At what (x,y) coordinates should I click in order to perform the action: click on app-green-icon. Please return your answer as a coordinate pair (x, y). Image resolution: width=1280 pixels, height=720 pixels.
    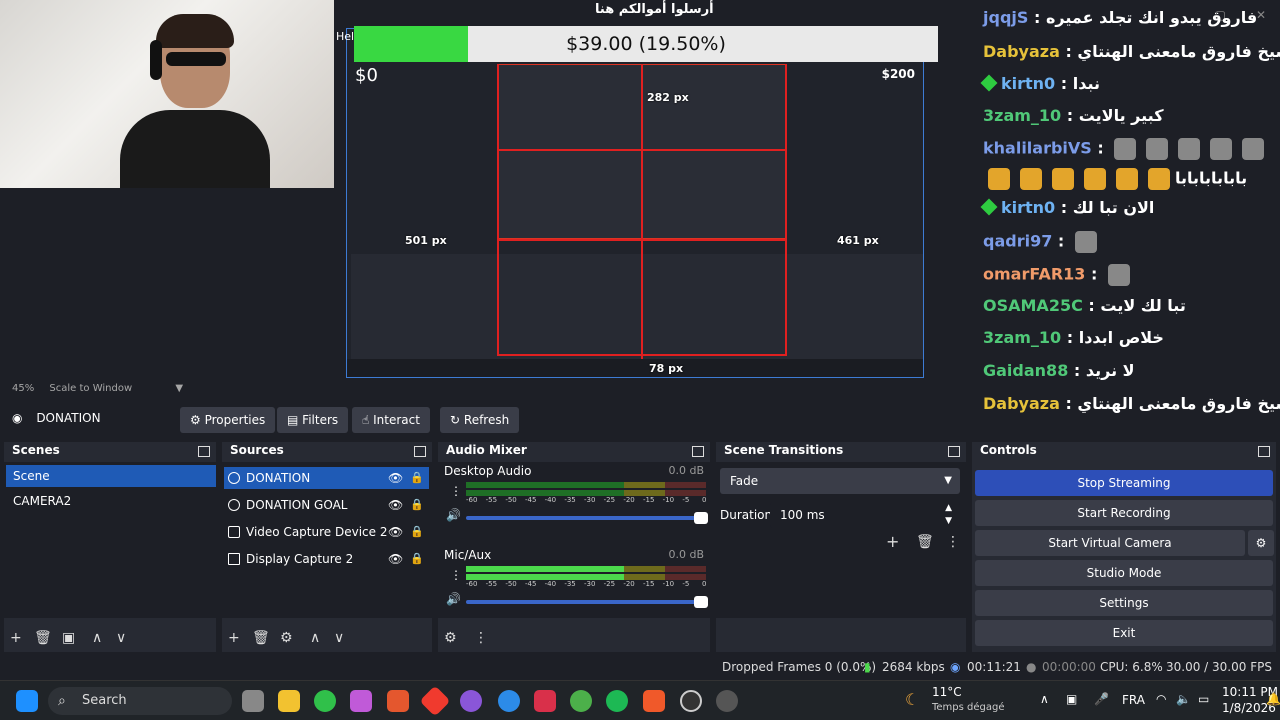
    Looking at the image, I should click on (325, 701).